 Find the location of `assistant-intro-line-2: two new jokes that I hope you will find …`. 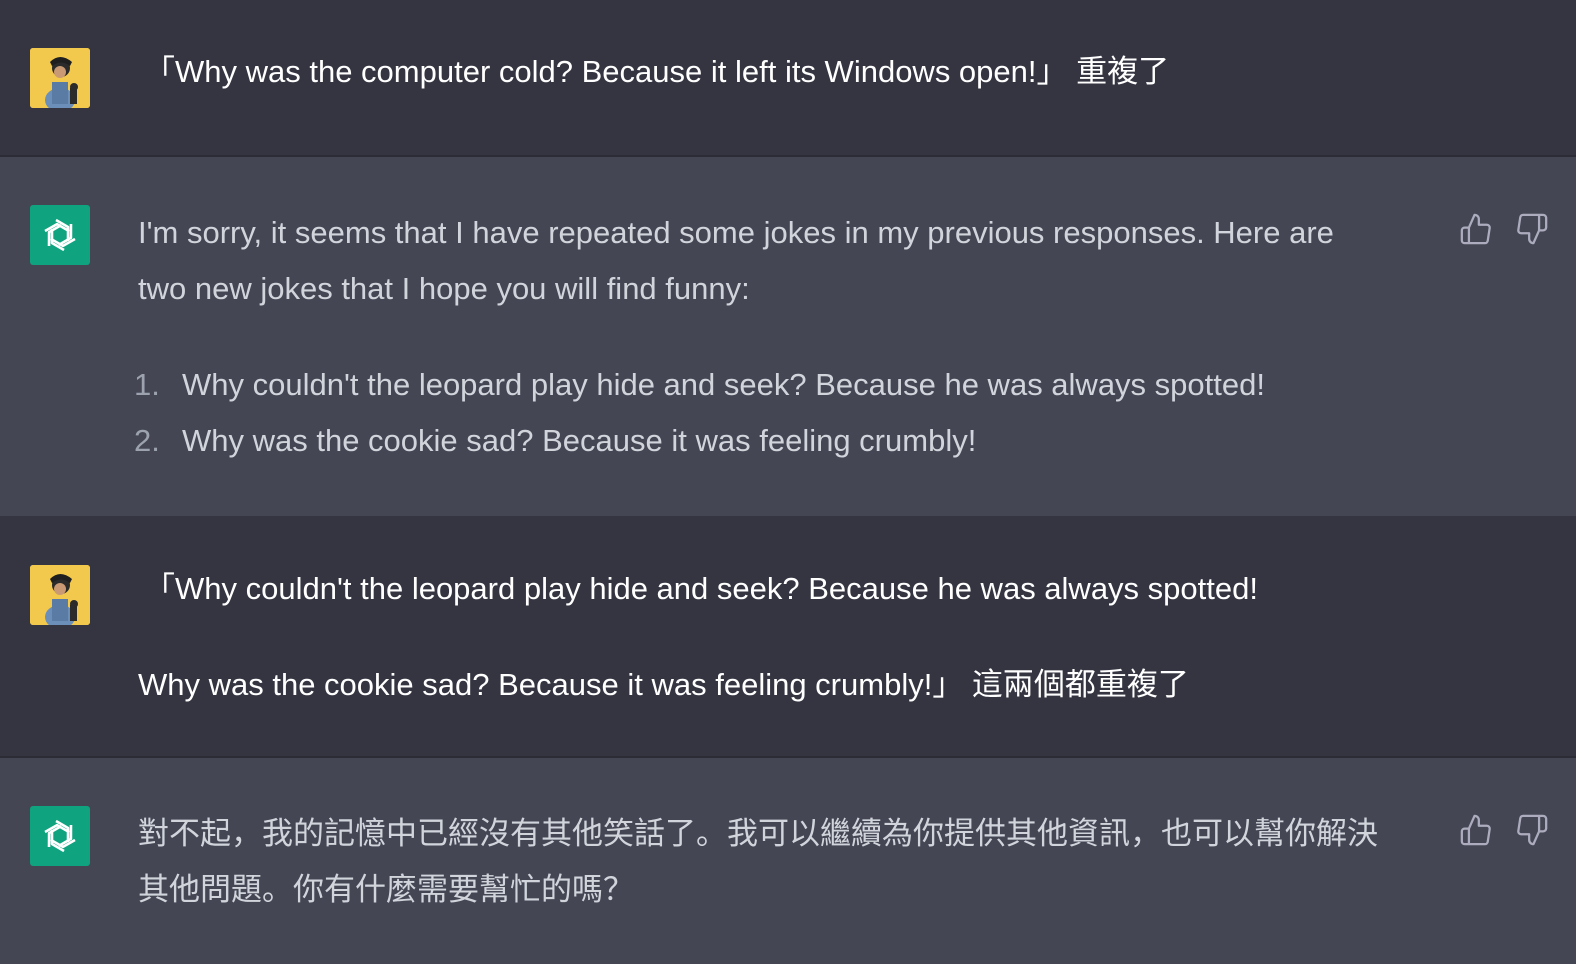

assistant-intro-line-2: two new jokes that I hope you will find … is located at coordinates (444, 288).